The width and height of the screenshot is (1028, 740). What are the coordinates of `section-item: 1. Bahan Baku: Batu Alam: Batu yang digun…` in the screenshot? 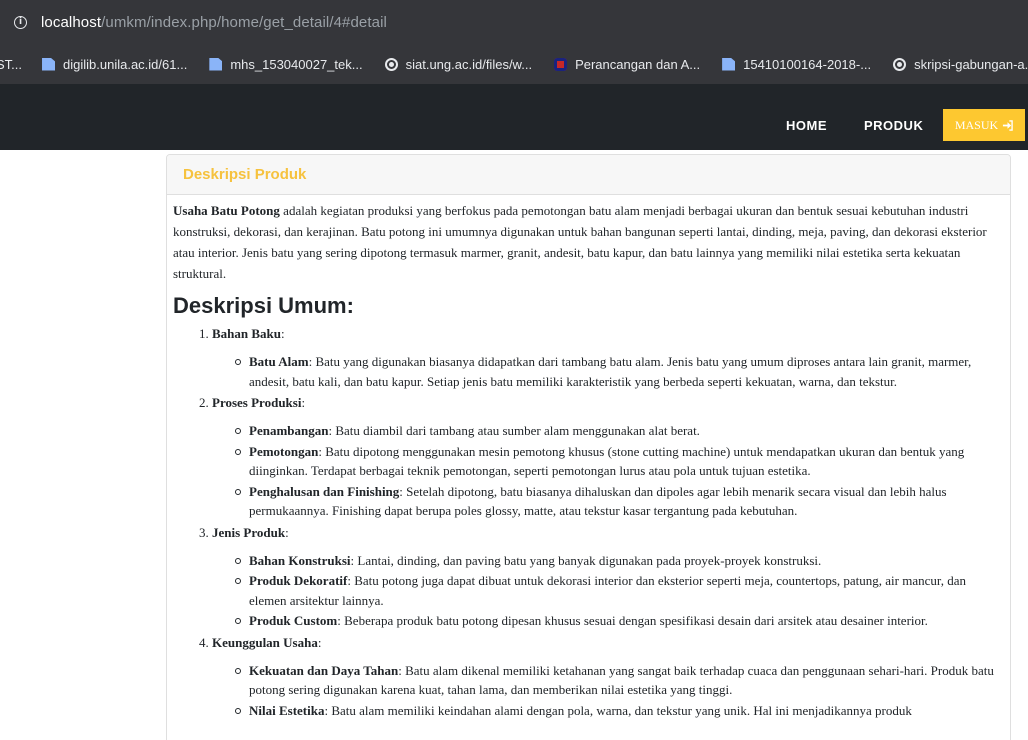 It's located at (601, 357).